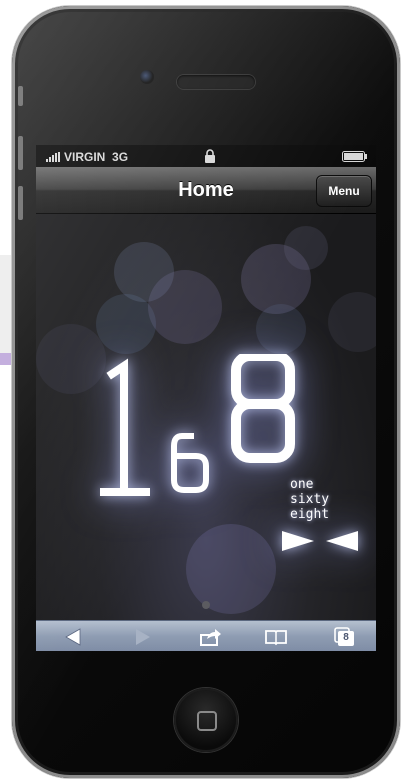  What do you see at coordinates (302, 484) in the screenshot?
I see `tagline-line: one` at bounding box center [302, 484].